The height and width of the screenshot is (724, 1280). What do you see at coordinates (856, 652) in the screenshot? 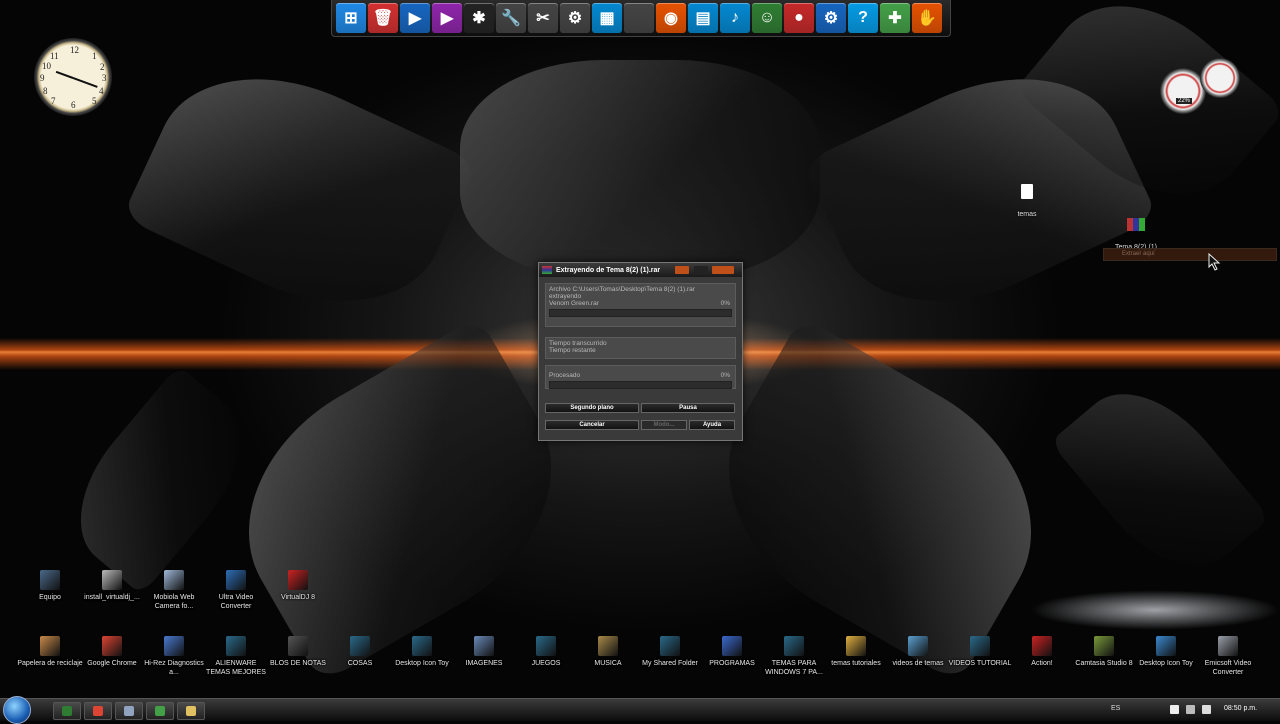
I see `desktop-icon: temas tutoriales` at bounding box center [856, 652].